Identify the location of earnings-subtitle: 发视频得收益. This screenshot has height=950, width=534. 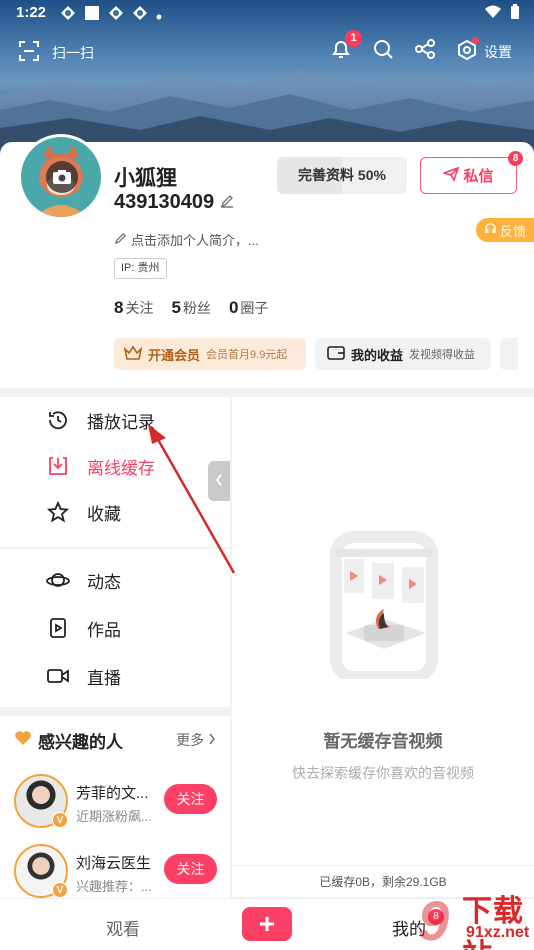
(442, 355).